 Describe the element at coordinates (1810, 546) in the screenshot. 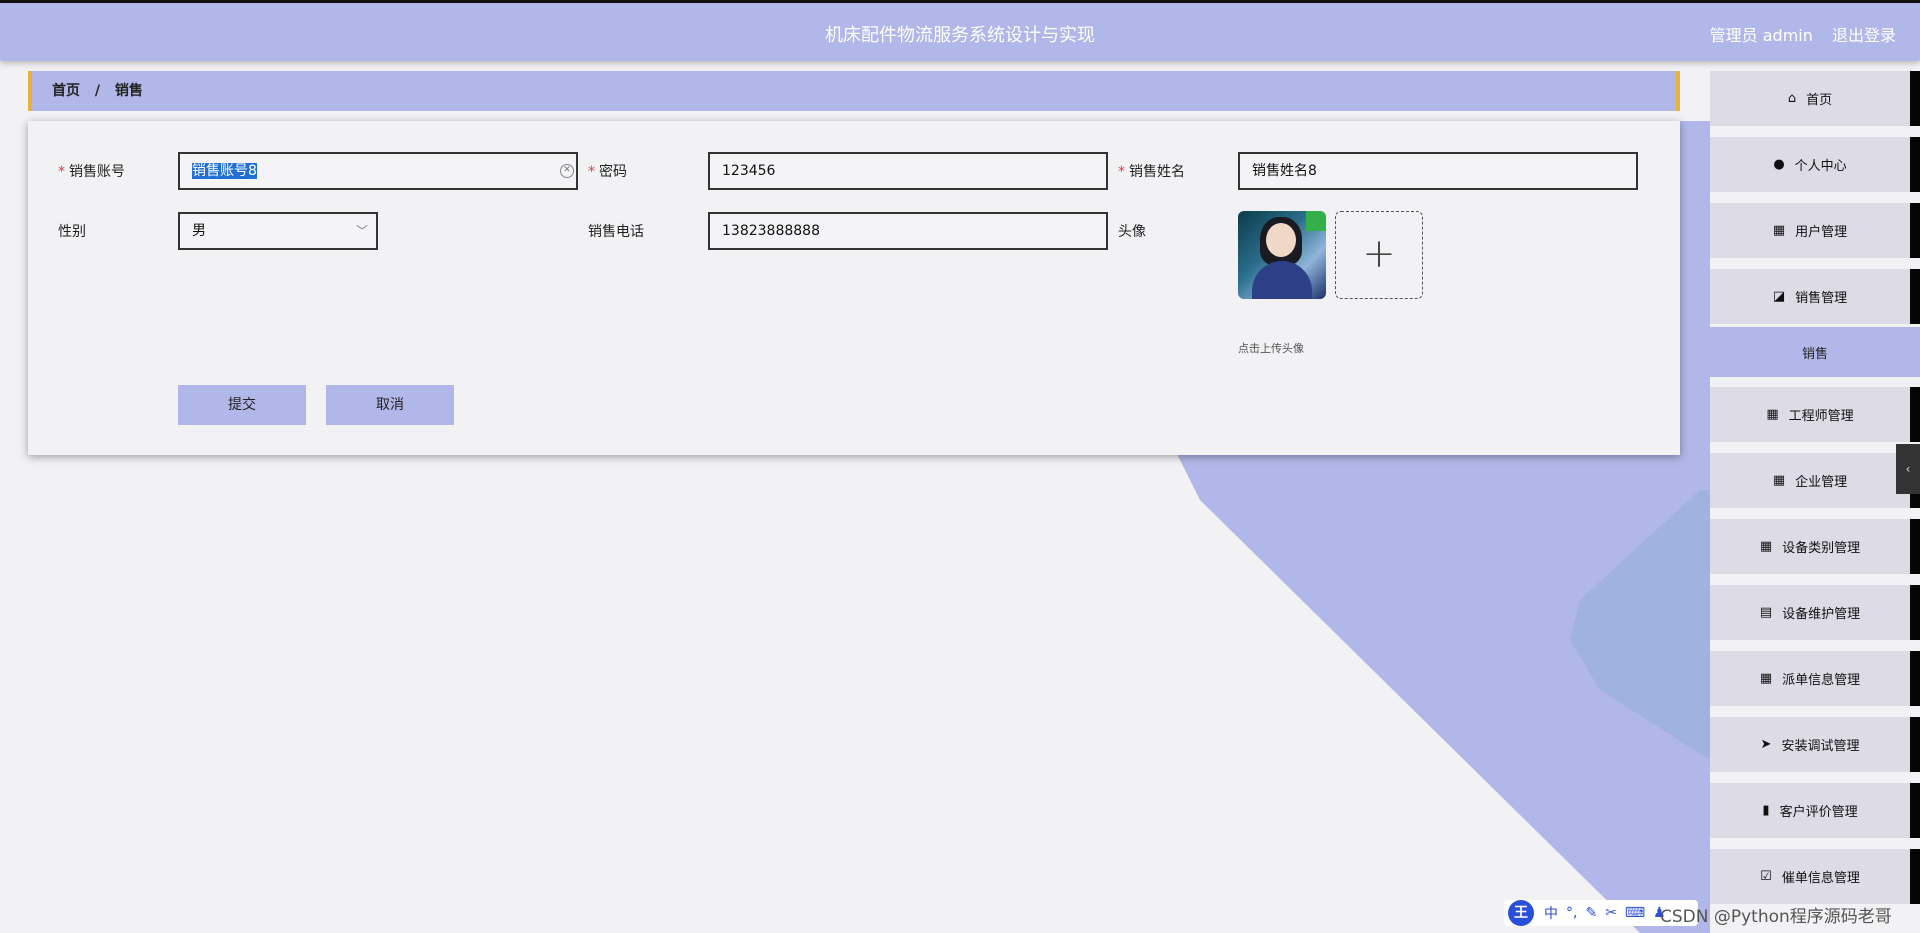

I see `sidebar-item-device-categories: ▦ 设备类别管理` at that location.